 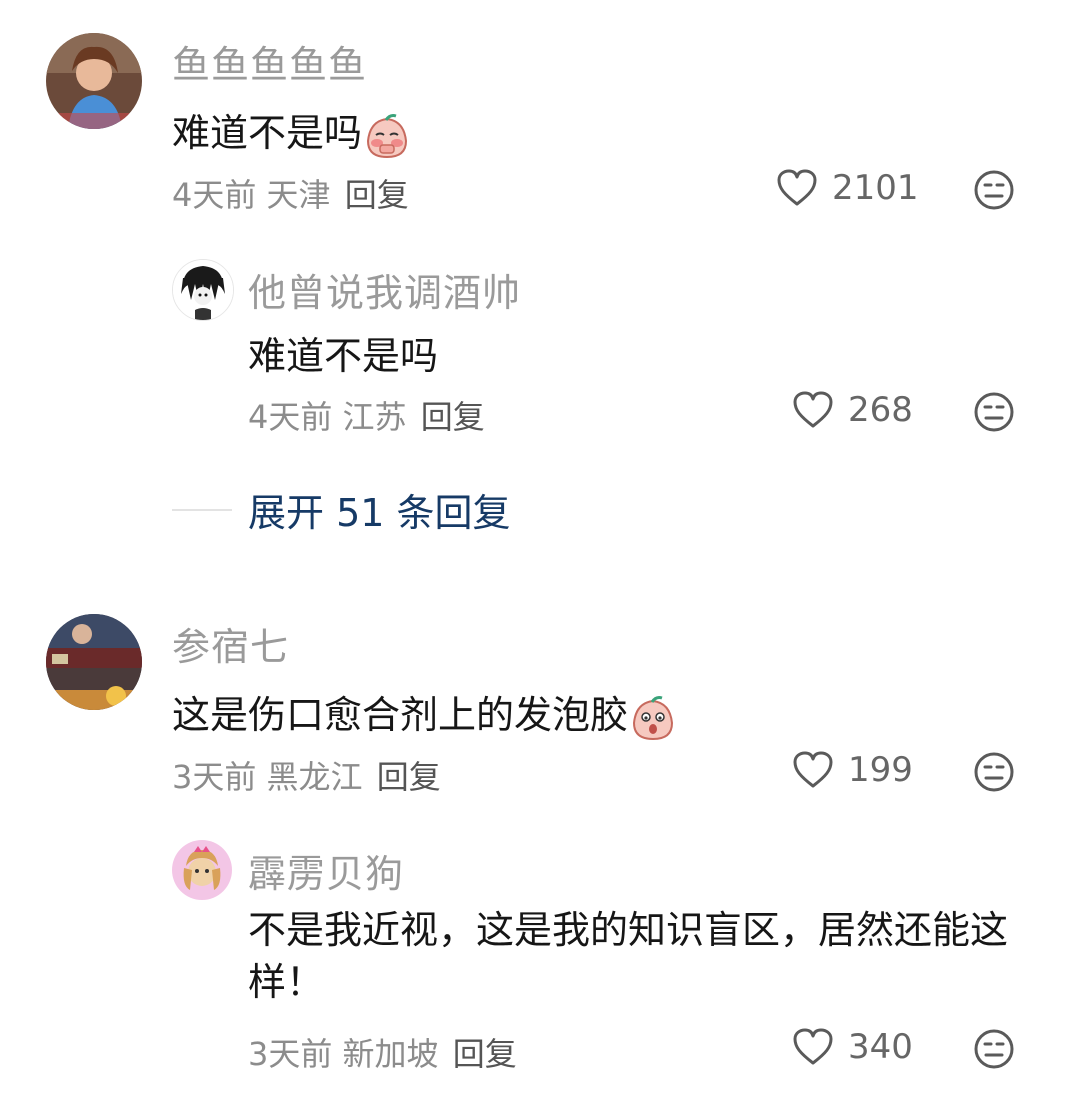 What do you see at coordinates (400, 715) in the screenshot?
I see `comment-text-content: 这是伤口愈合剂上的发泡胶` at bounding box center [400, 715].